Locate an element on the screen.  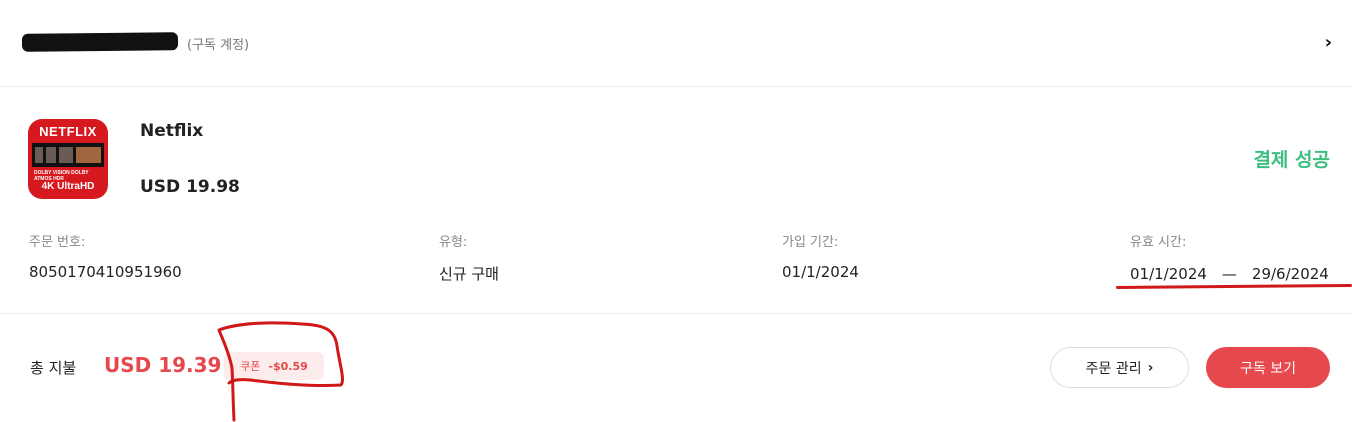
annotation-underline is located at coordinates (1233, 286).